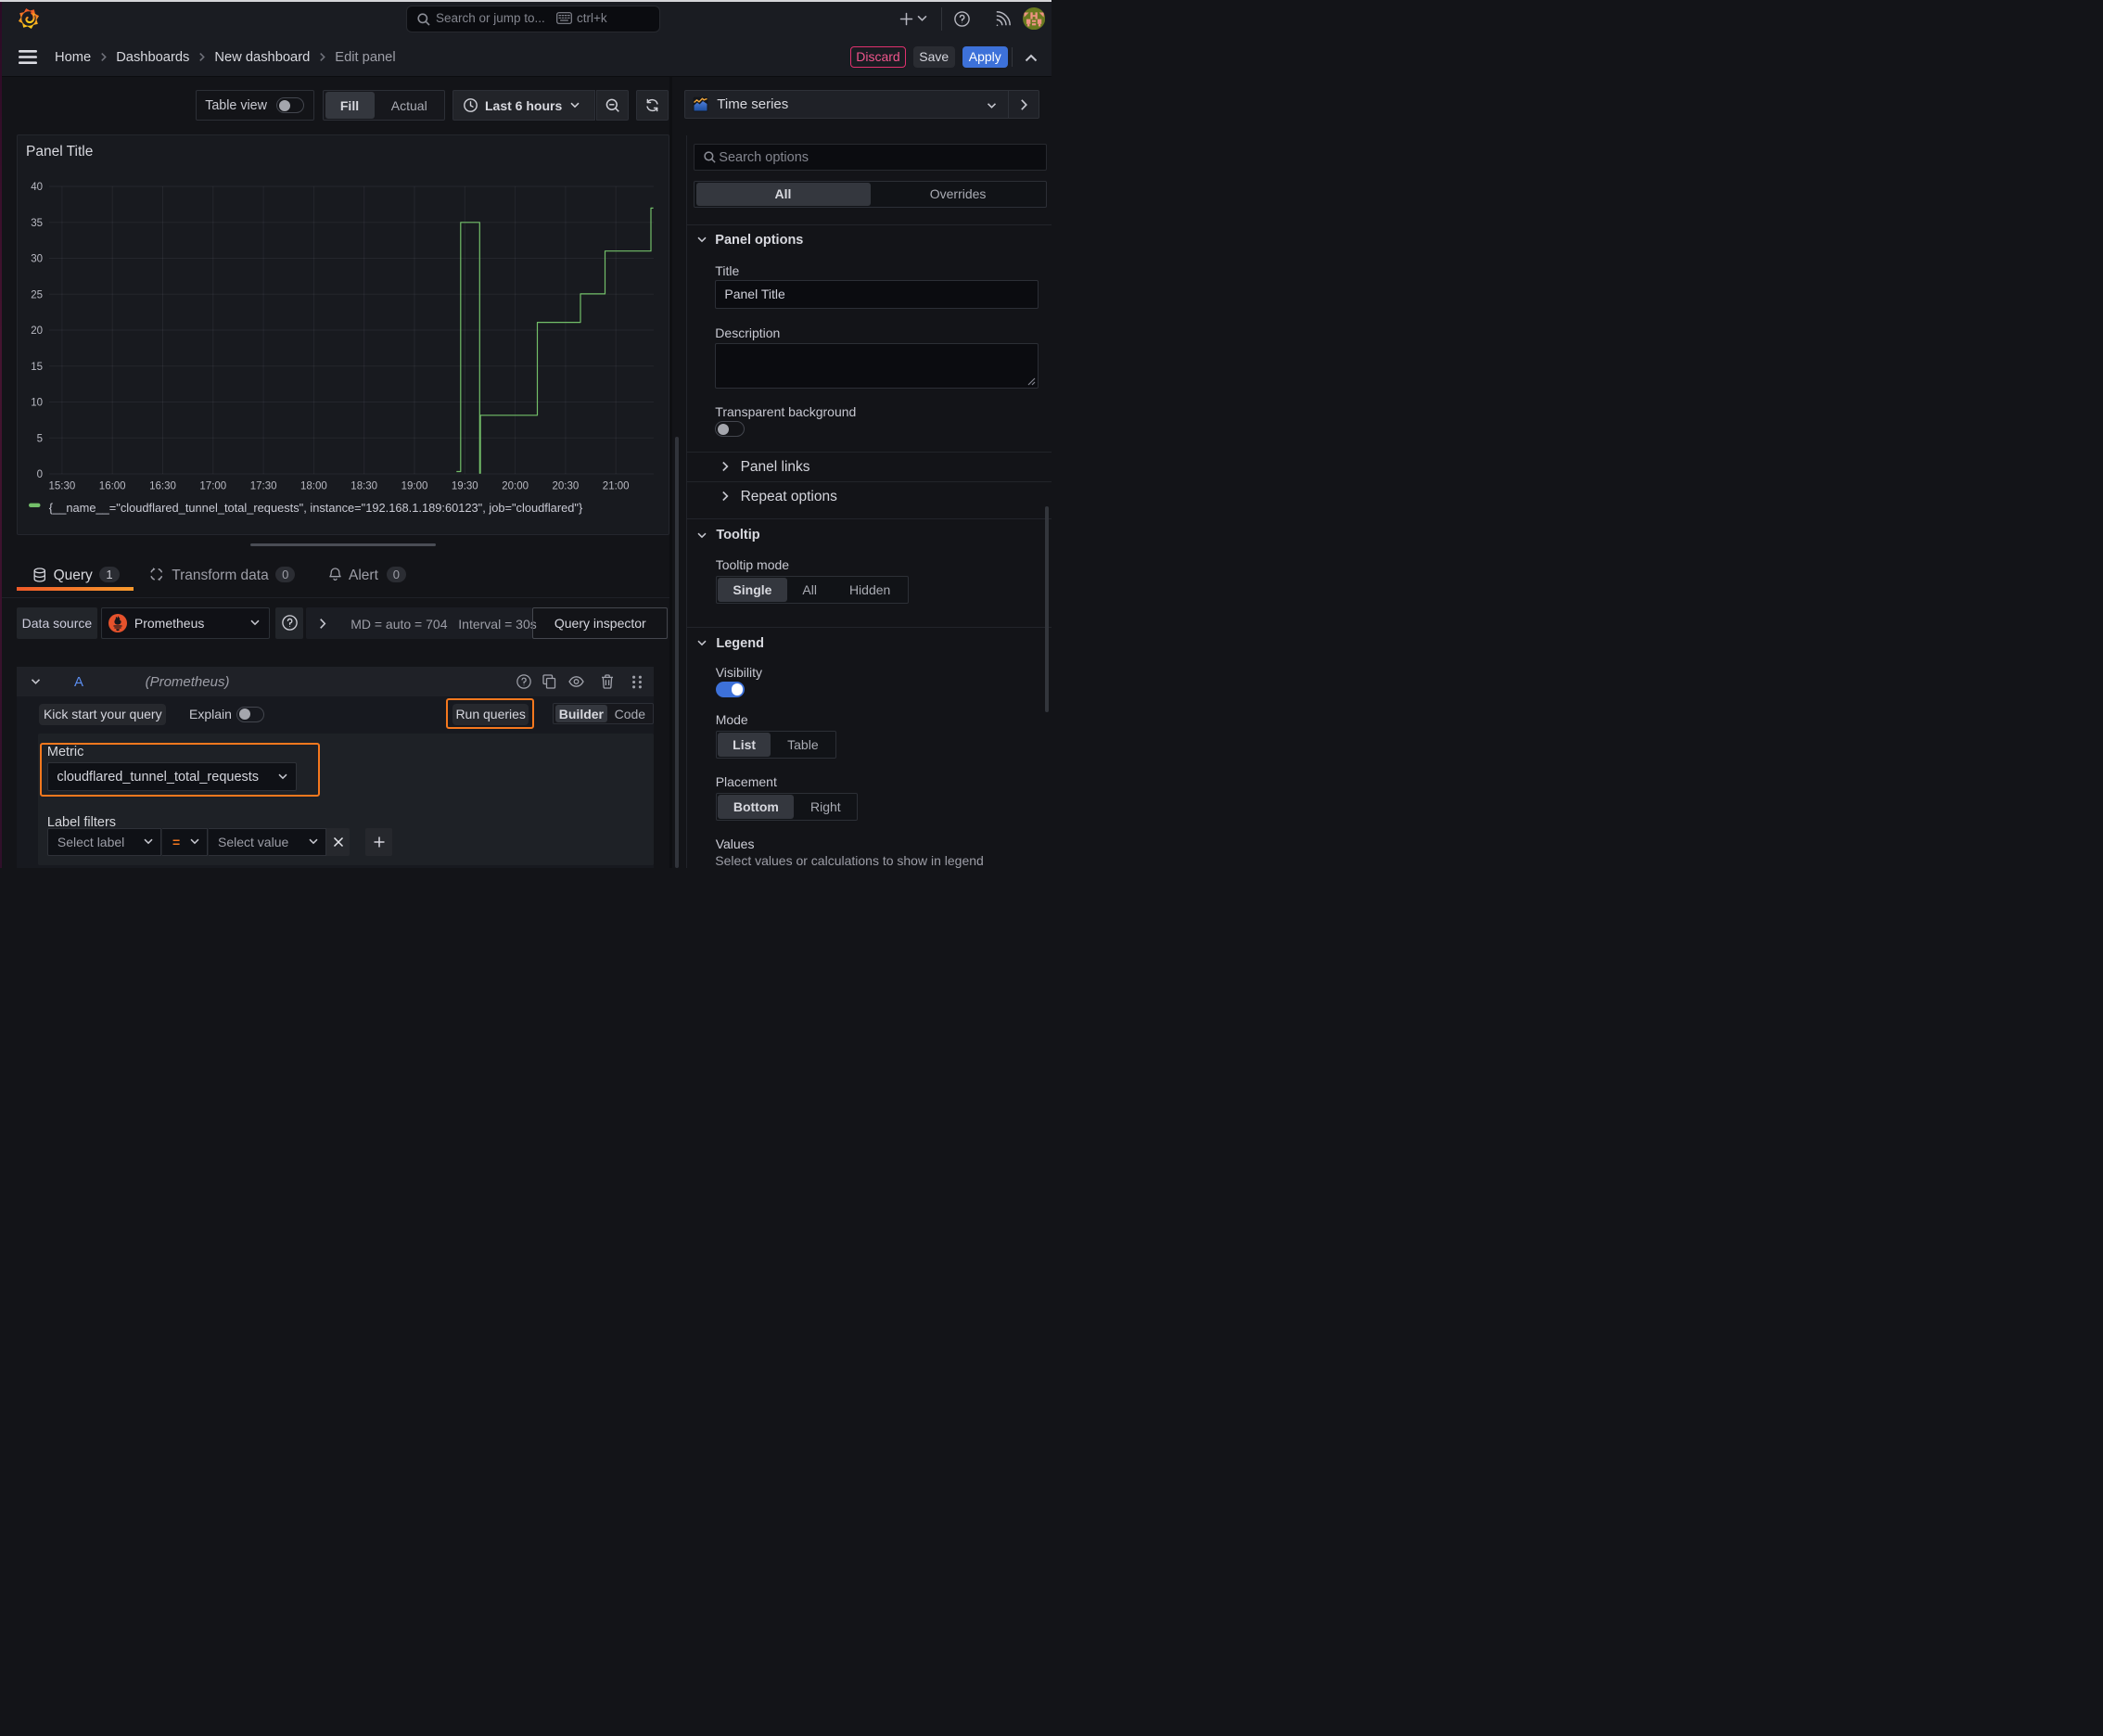 Image resolution: width=2103 pixels, height=1736 pixels. What do you see at coordinates (313, 487) in the screenshot?
I see `svg-text: 18:00` at bounding box center [313, 487].